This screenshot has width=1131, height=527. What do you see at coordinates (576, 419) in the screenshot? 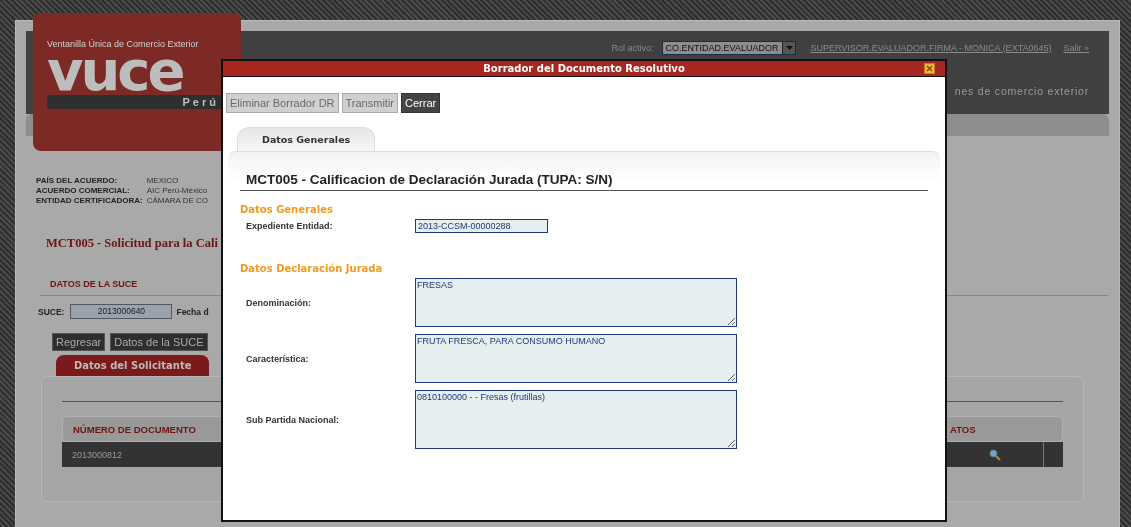
I see `text-area: 0810100000 - - Fresas (frutillas)` at bounding box center [576, 419].